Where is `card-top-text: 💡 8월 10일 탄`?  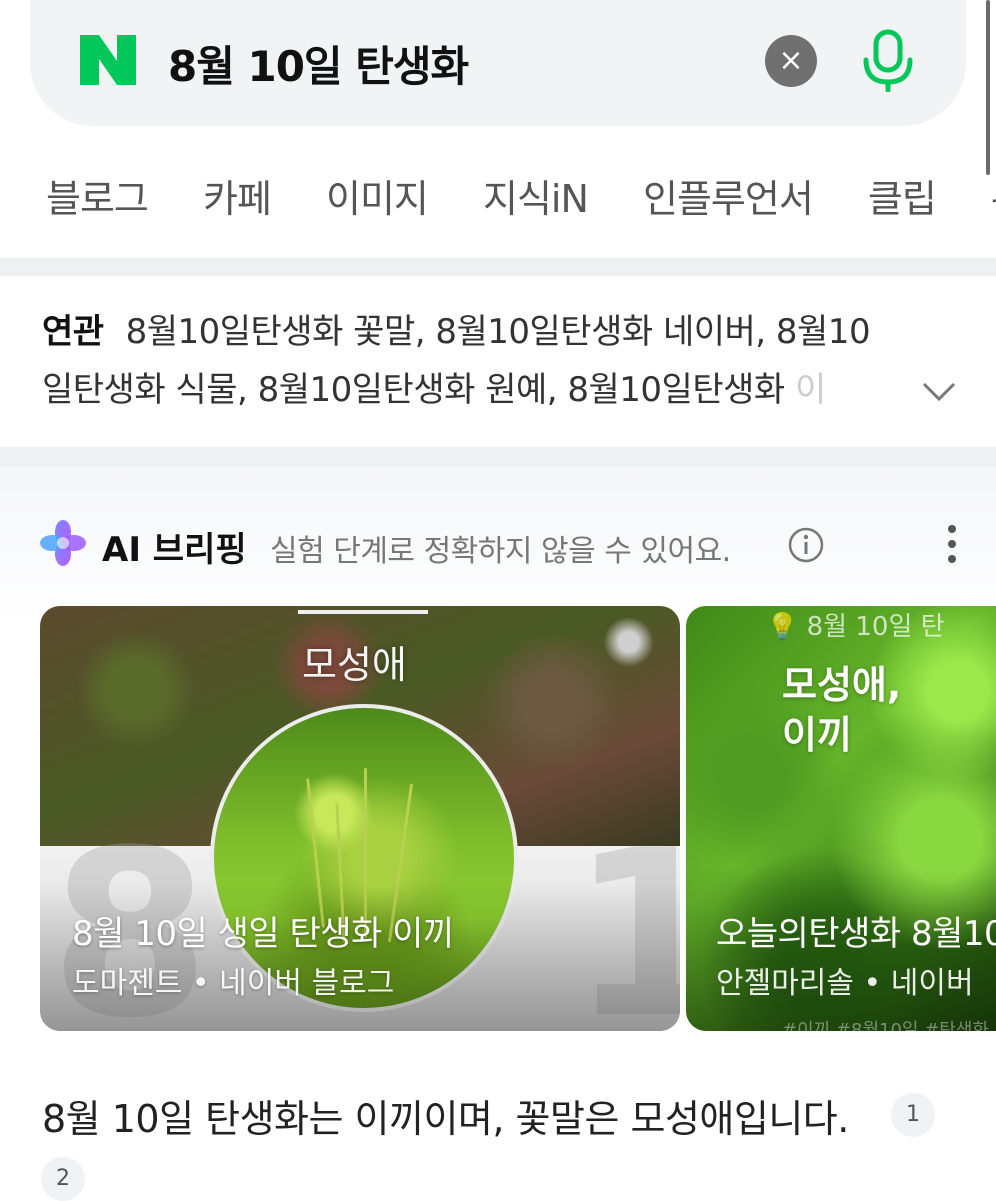 card-top-text: 💡 8월 10일 탄 is located at coordinates (855, 627).